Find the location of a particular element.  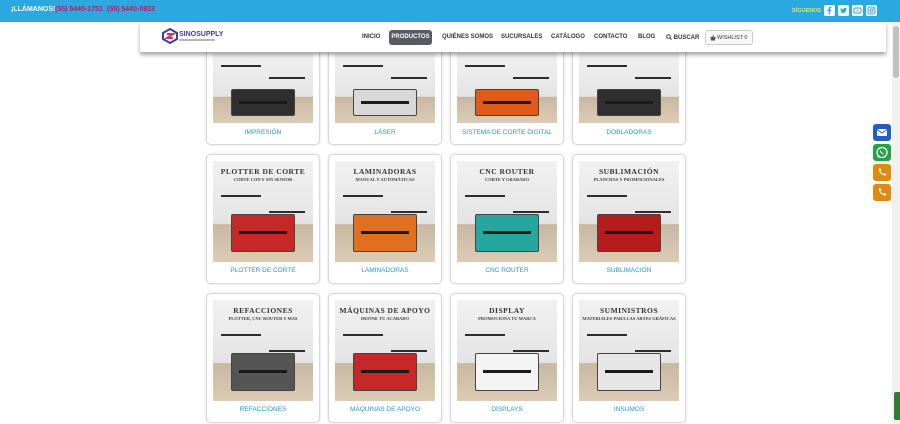

product-image-subheading: PLANCHAS Y PROMOCIONALES is located at coordinates (629, 179).